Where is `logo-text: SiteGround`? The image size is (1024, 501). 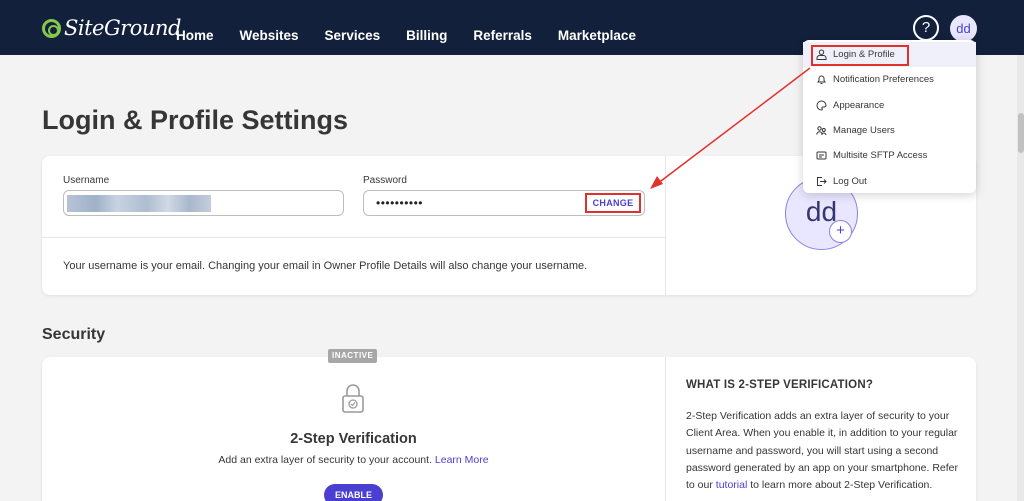 logo-text: SiteGround is located at coordinates (122, 28).